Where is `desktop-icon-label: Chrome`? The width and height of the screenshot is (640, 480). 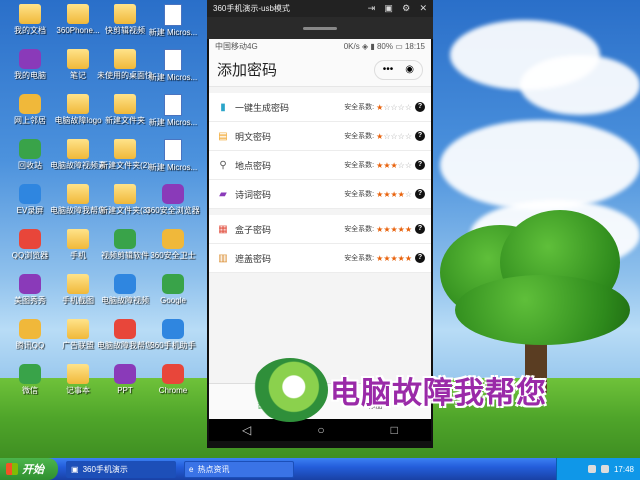
desktop-icon-label: Chrome is located at coordinates (173, 390).